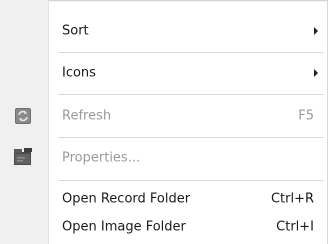 The image size is (328, 244). What do you see at coordinates (292, 199) in the screenshot?
I see `menu-item-shortcut: Ctrl+R` at bounding box center [292, 199].